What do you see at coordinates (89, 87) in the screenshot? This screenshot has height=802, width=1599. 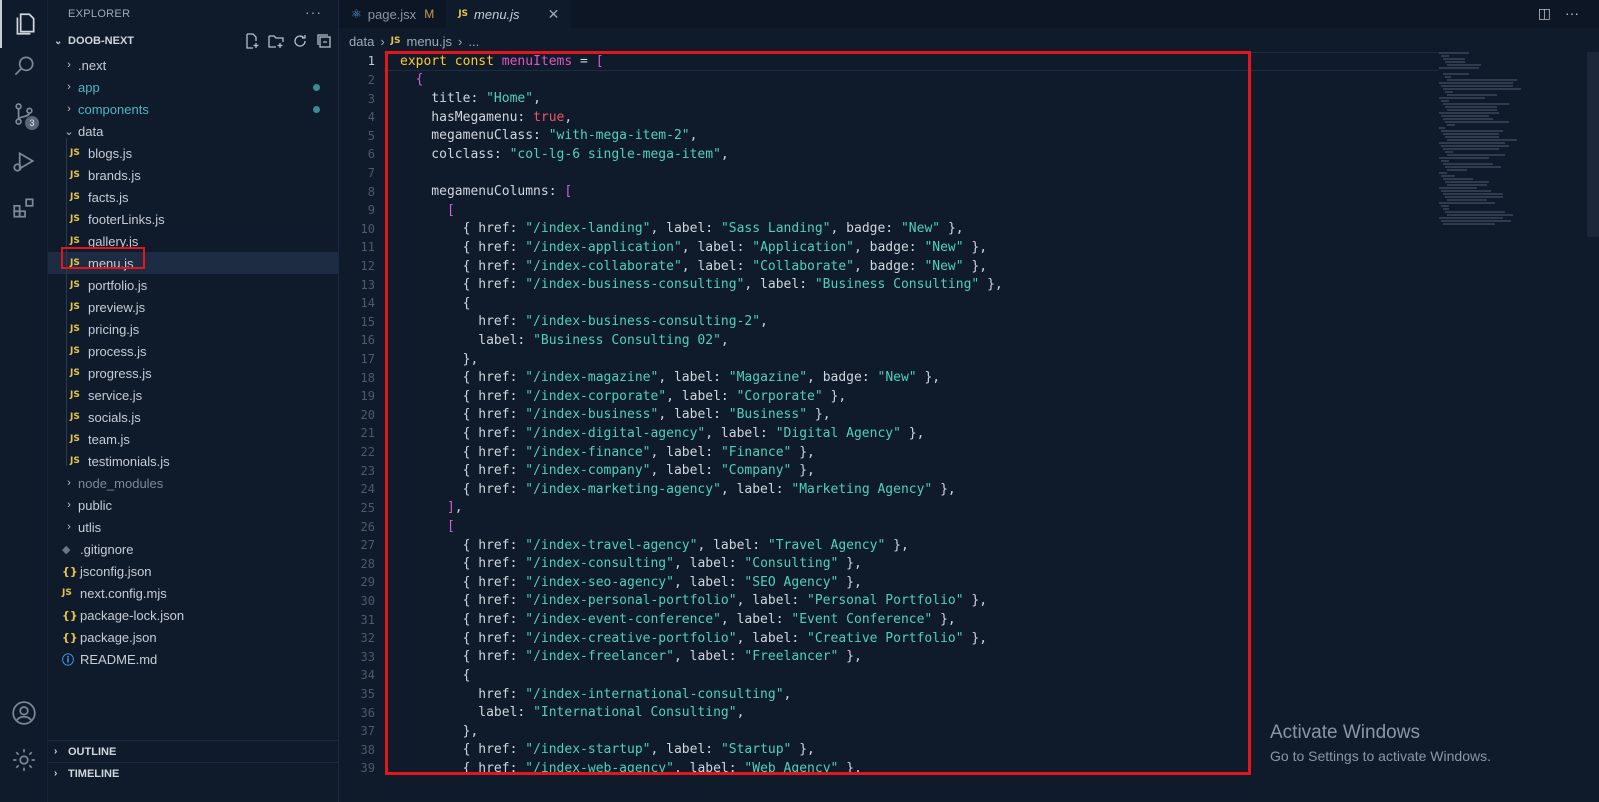 I see `tree-item-label: app` at bounding box center [89, 87].